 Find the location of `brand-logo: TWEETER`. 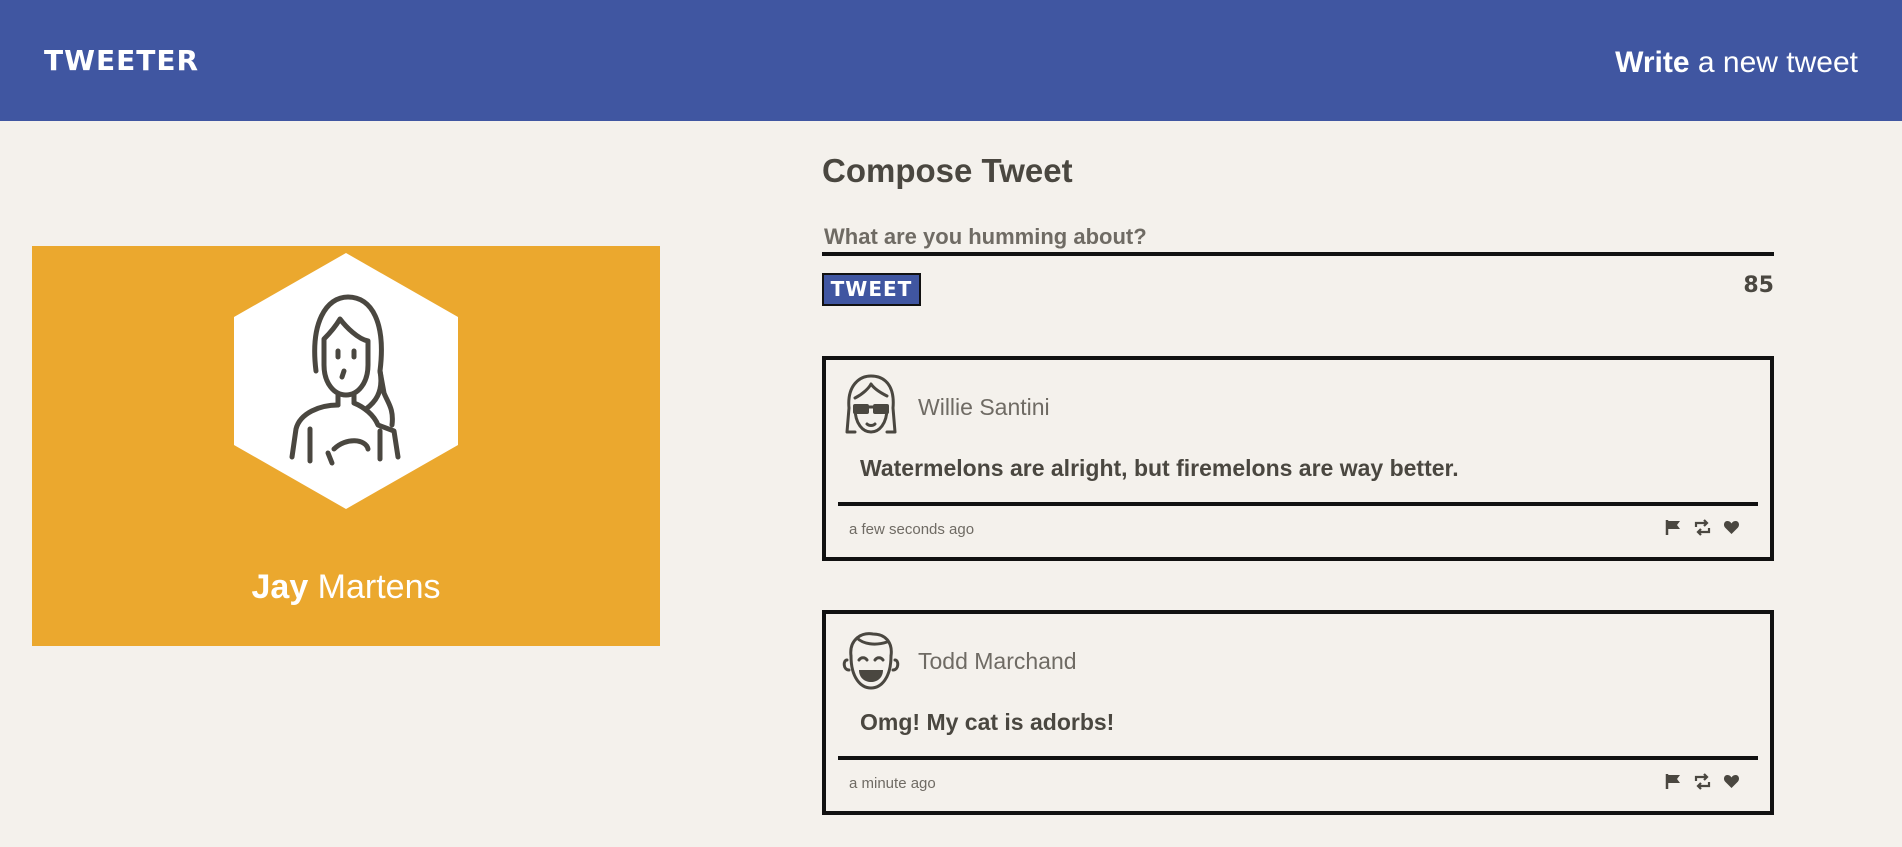

brand-logo: TWEETER is located at coordinates (121, 60).